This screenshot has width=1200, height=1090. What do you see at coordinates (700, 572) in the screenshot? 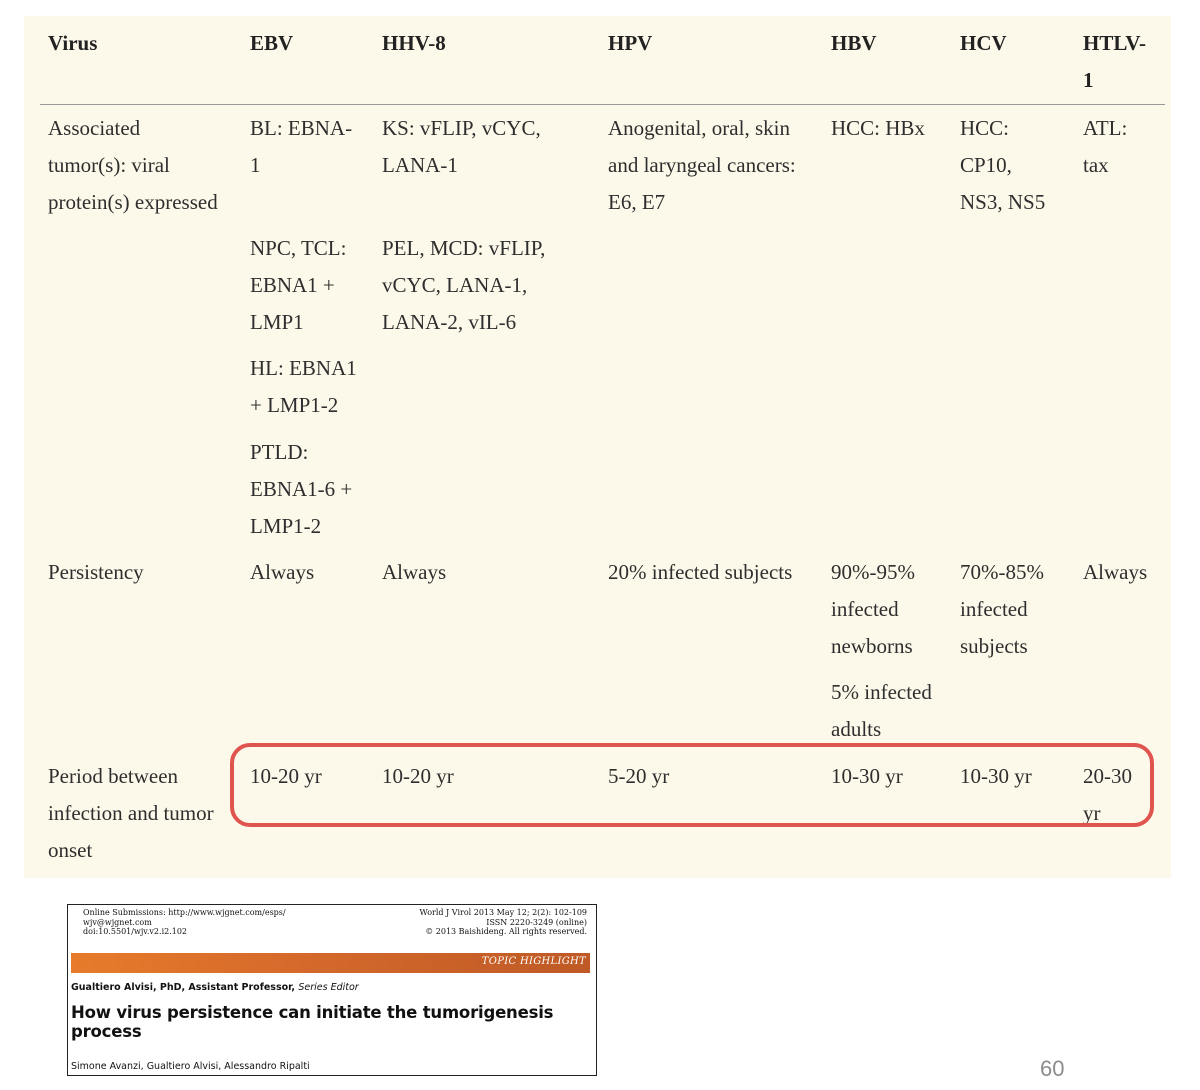
I see `cell-hpv-persistency: 20% infected subjects` at bounding box center [700, 572].